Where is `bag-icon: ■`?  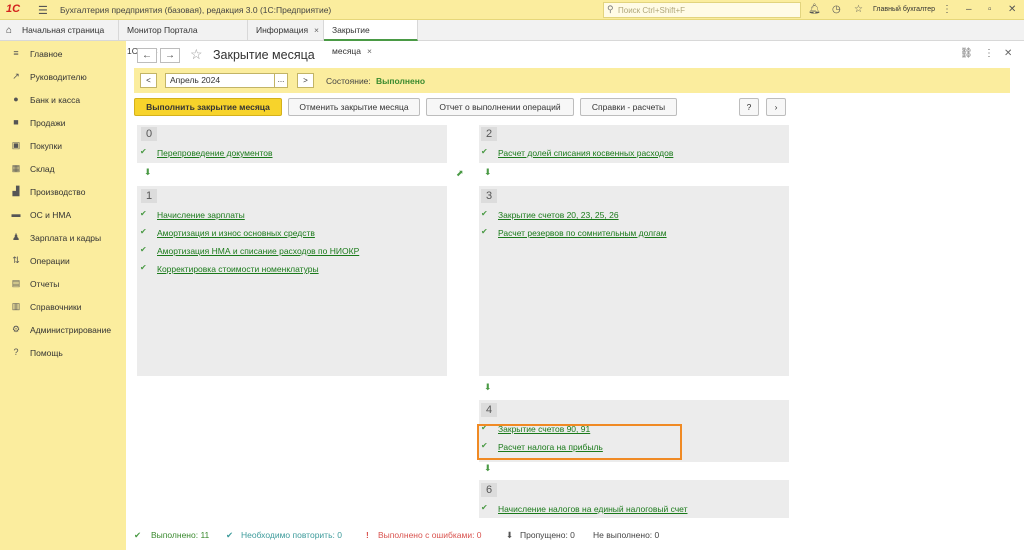
bag-icon: ■ is located at coordinates (16, 122).